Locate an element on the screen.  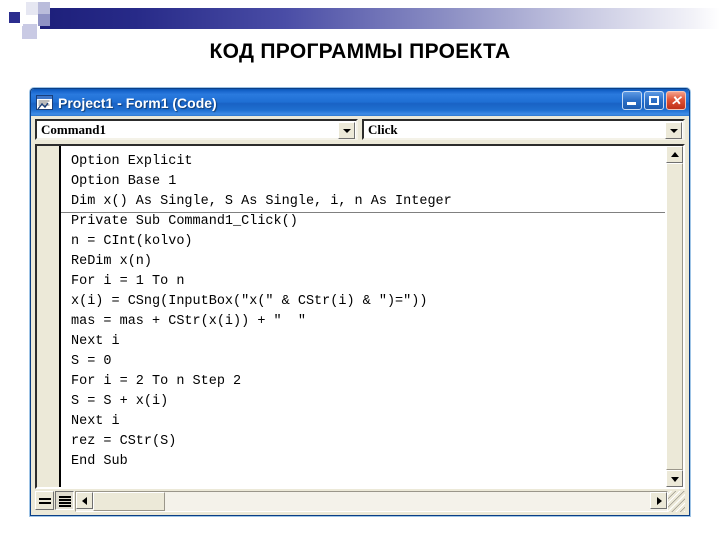
code-line: rez = CStr(S) is located at coordinates (124, 441).